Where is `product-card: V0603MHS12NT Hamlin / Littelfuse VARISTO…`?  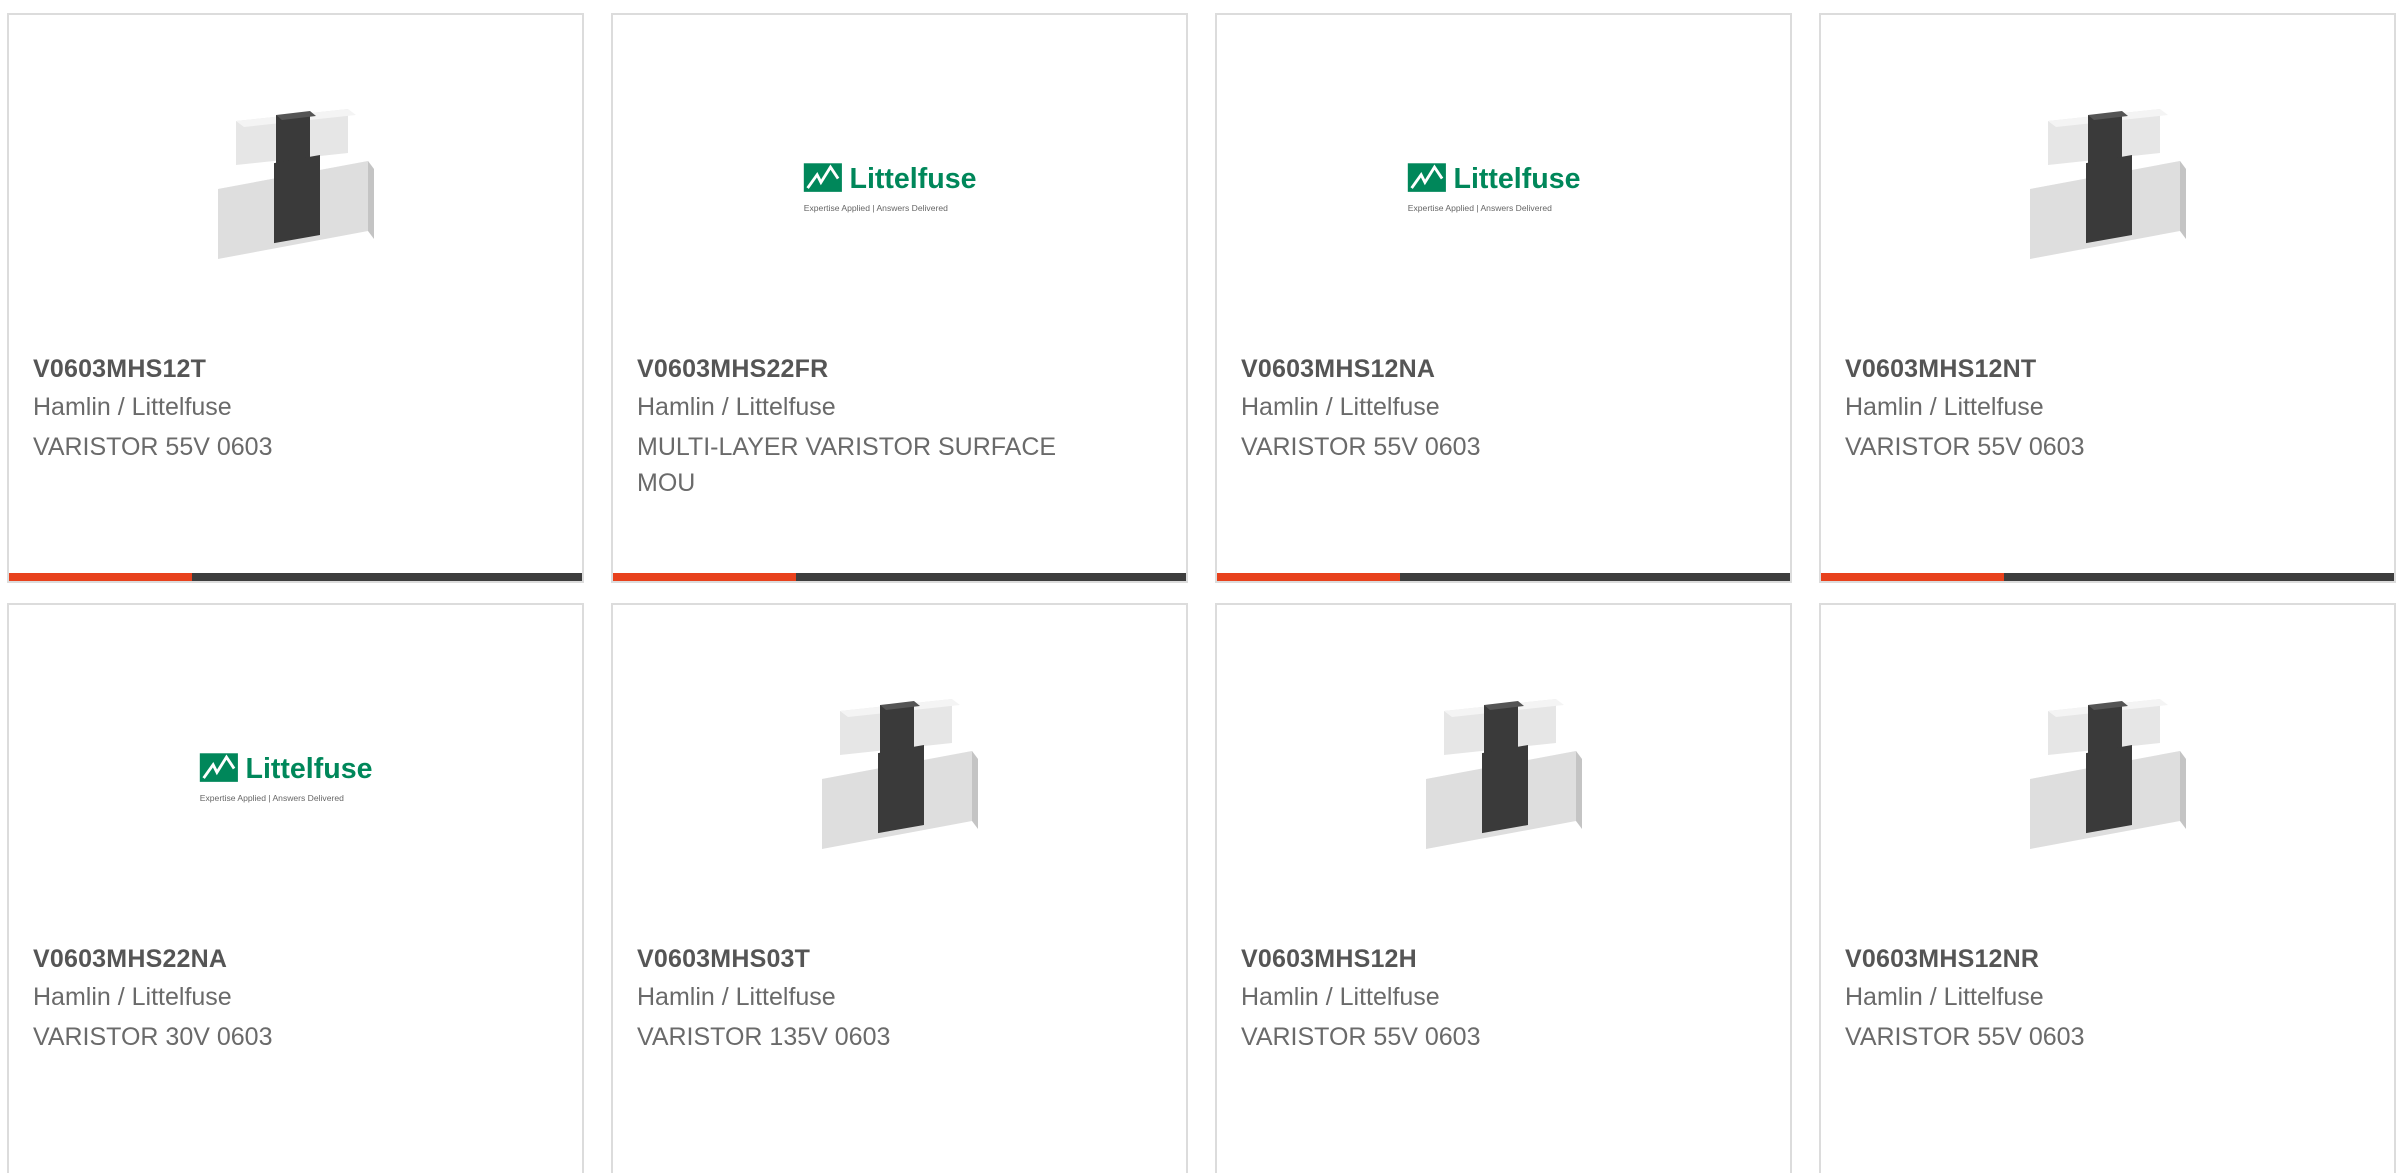
product-card: V0603MHS12NT Hamlin / Littelfuse VARISTO… is located at coordinates (2107, 298).